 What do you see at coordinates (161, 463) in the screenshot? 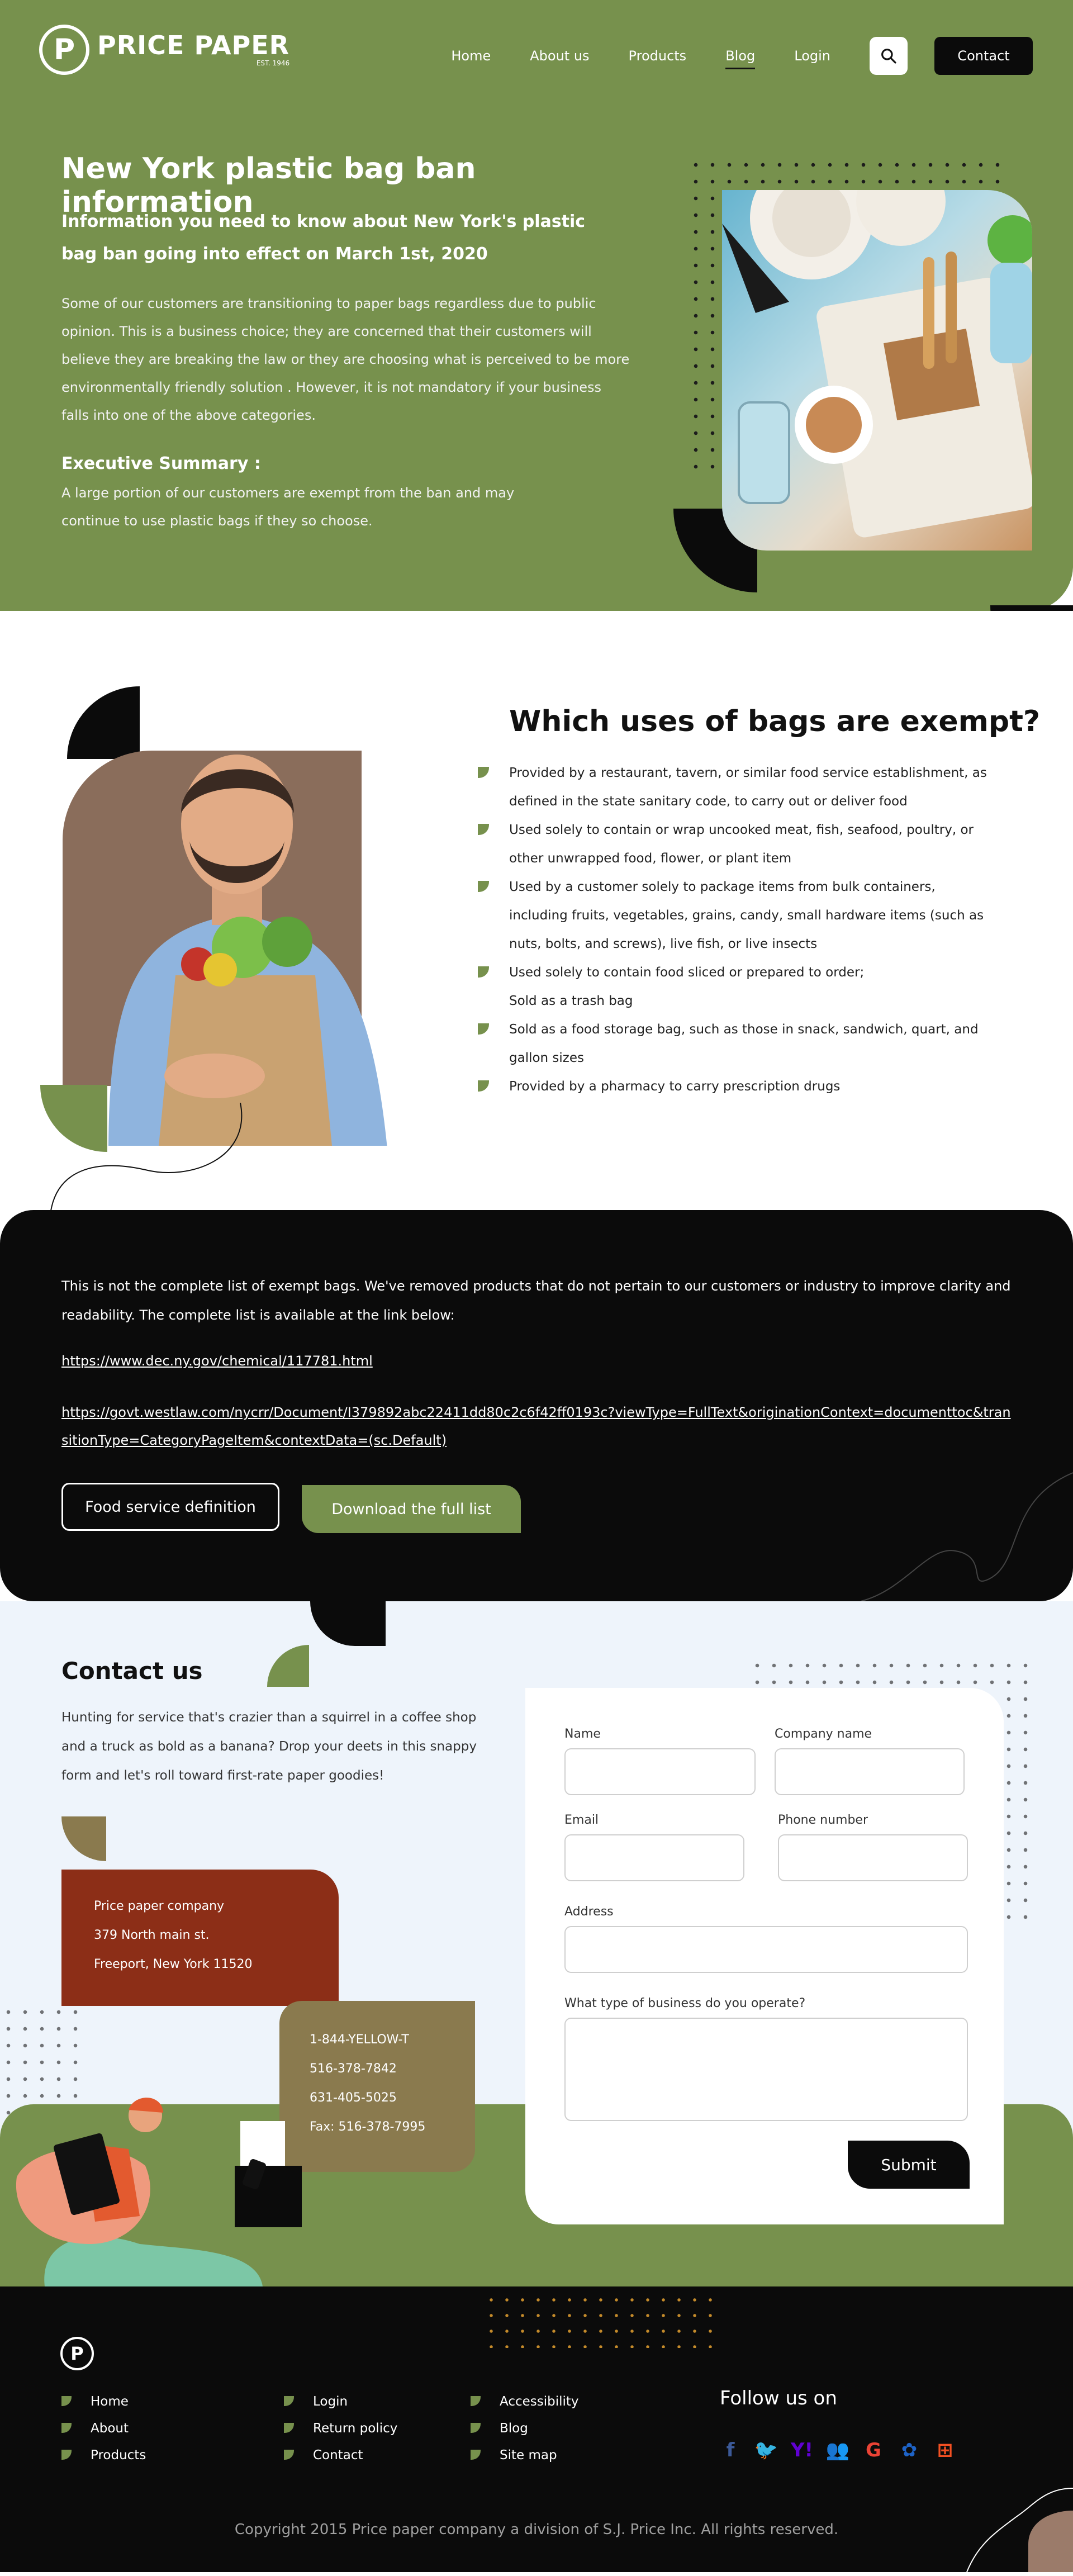
I see `exec-summary-title: Executive Summary :` at bounding box center [161, 463].